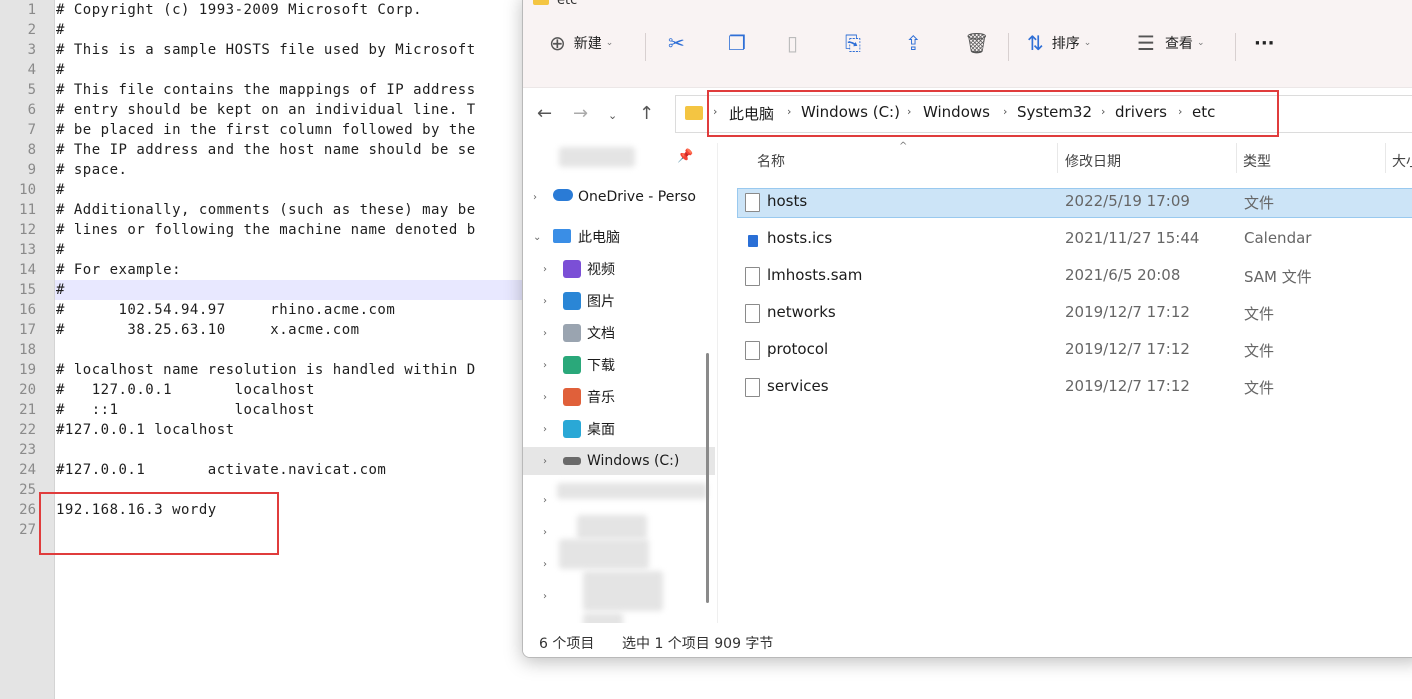  Describe the element at coordinates (646, 113) in the screenshot. I see `up-arrow-icon: ↑` at that location.